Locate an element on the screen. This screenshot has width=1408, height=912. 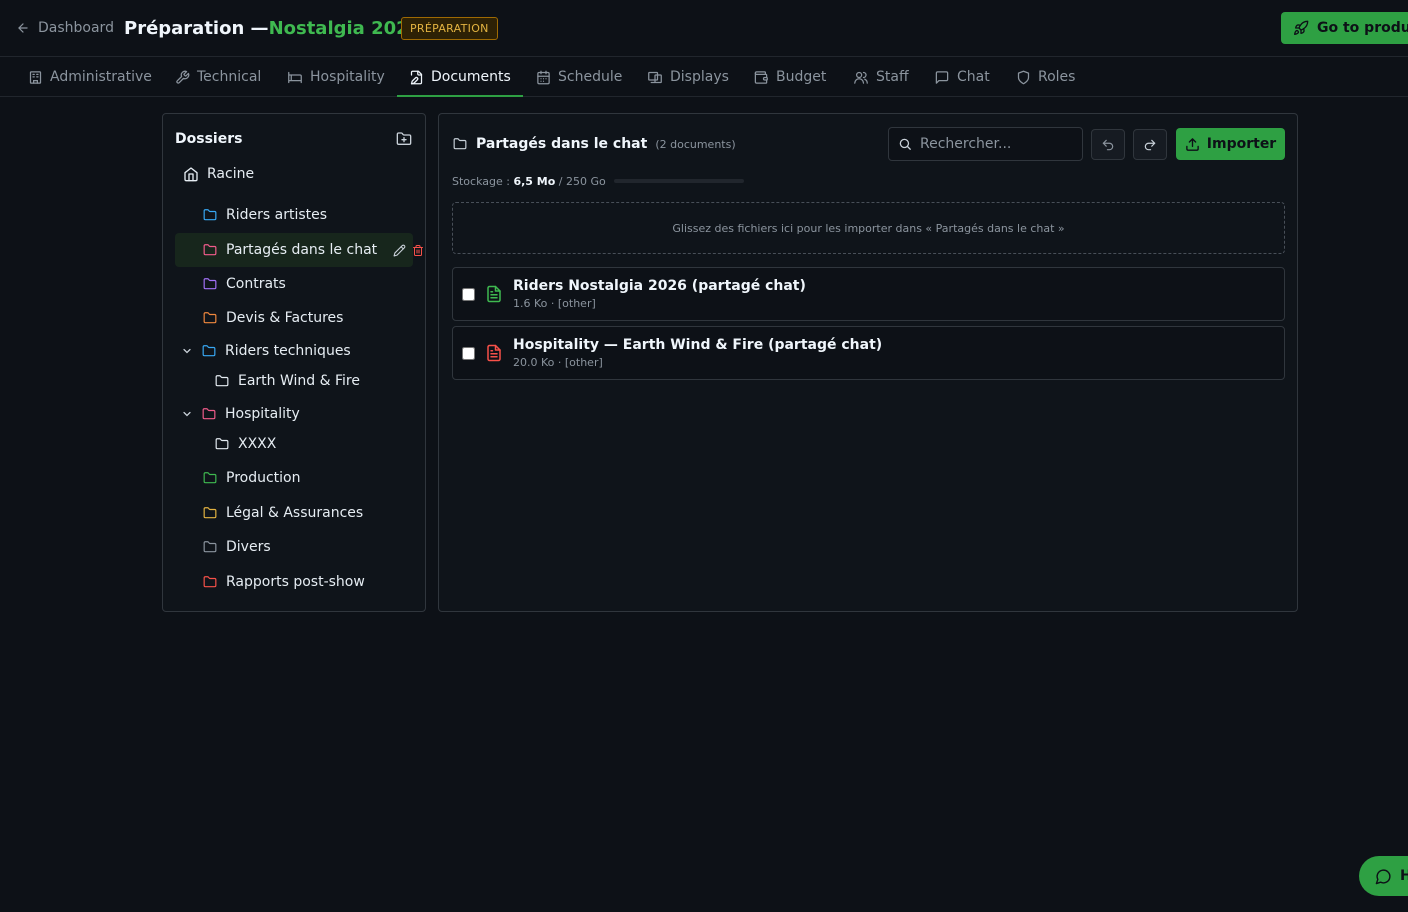
status-badge: PRÉPARATION is located at coordinates (449, 28).